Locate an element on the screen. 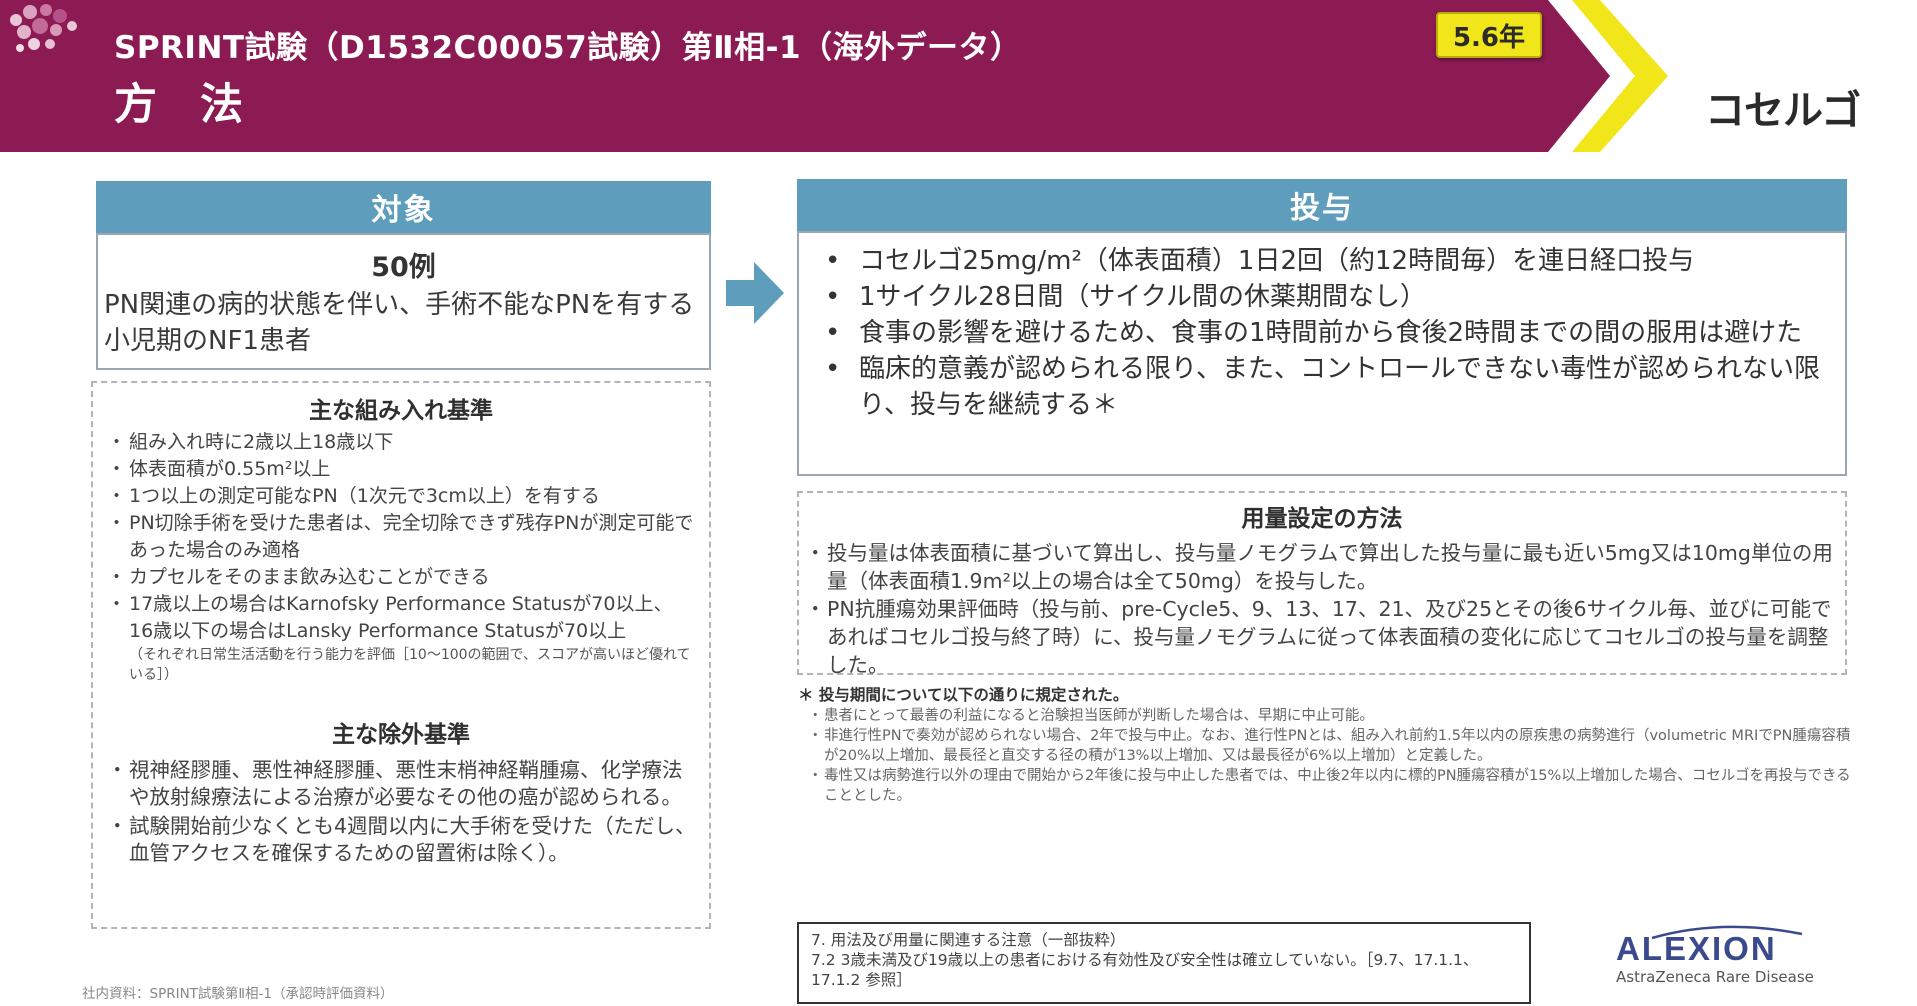 The width and height of the screenshot is (1917, 1006). brand-name: コセルゴ is located at coordinates (1783, 111).